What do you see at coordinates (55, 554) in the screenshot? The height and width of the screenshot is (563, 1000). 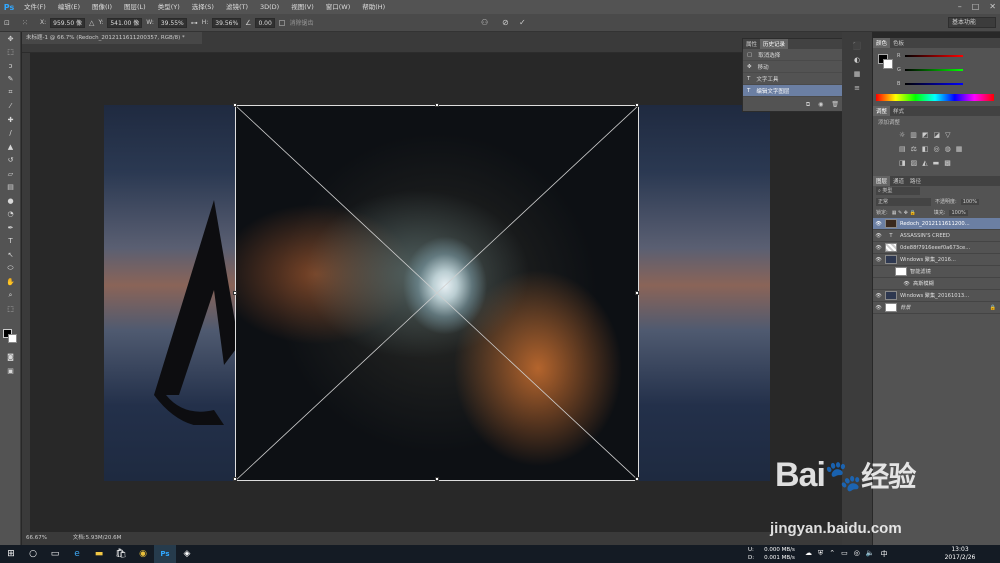 I see `task-view-icon: ▭` at bounding box center [55, 554].